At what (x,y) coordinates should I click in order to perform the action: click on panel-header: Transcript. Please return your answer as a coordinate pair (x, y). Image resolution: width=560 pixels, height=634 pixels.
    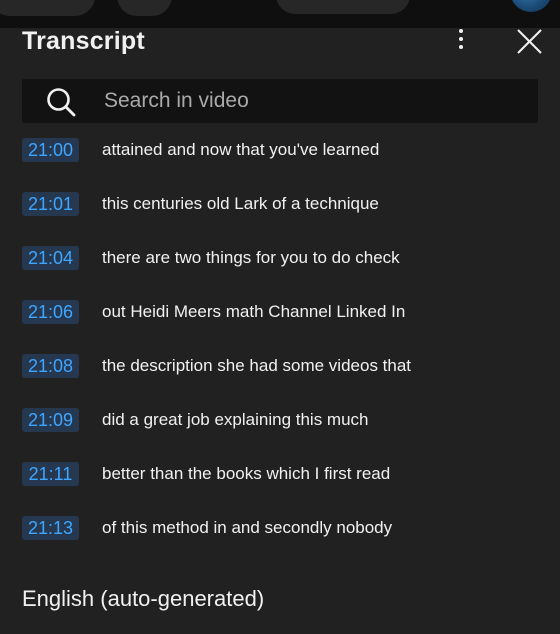
    Looking at the image, I should click on (283, 41).